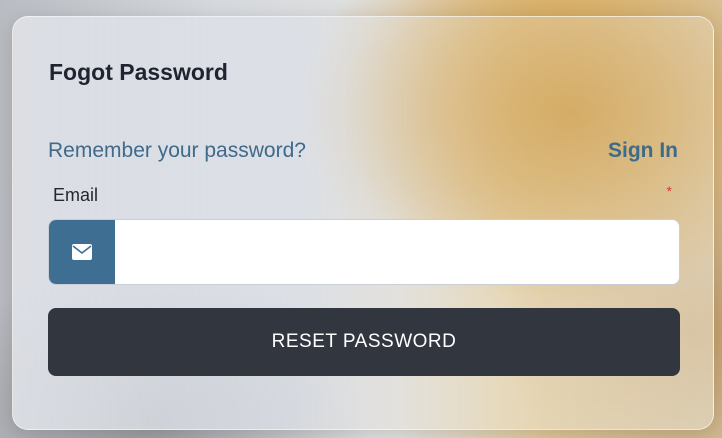 Image resolution: width=722 pixels, height=438 pixels. I want to click on email-addon, so click(82, 252).